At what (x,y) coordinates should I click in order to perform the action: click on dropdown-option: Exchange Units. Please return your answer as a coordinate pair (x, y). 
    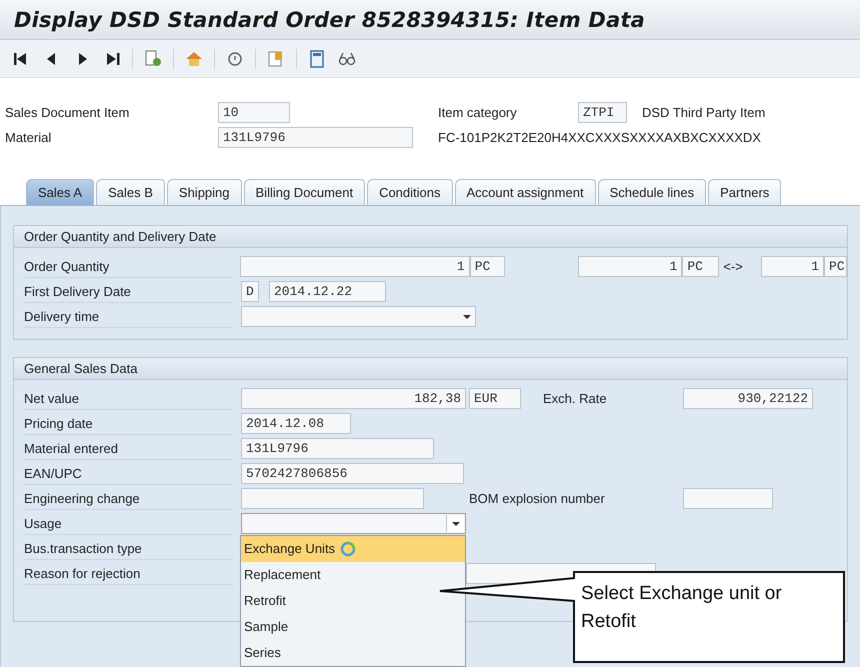
    Looking at the image, I should click on (353, 549).